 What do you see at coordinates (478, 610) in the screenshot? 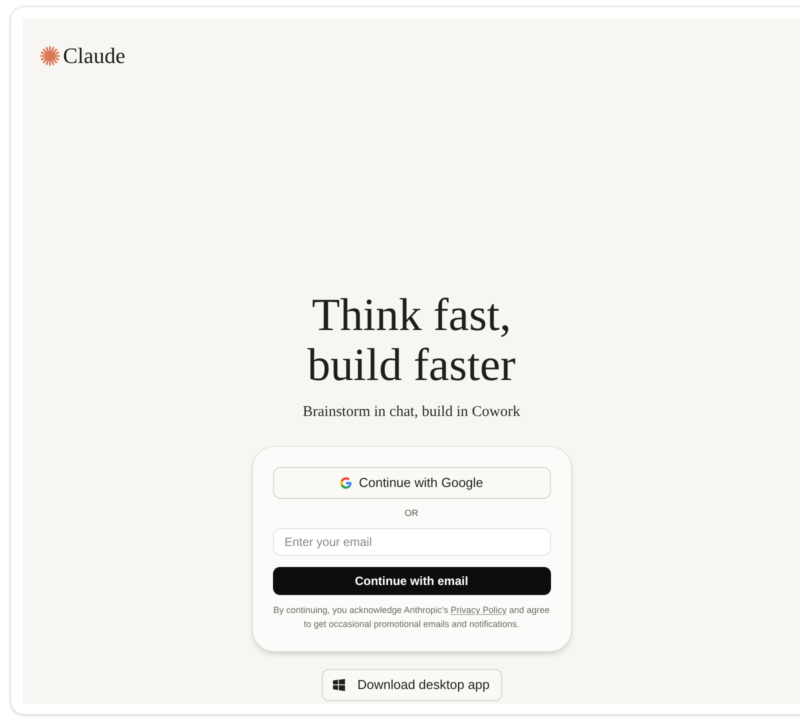
I see `privacy-policy-link: Privacy Policy` at bounding box center [478, 610].